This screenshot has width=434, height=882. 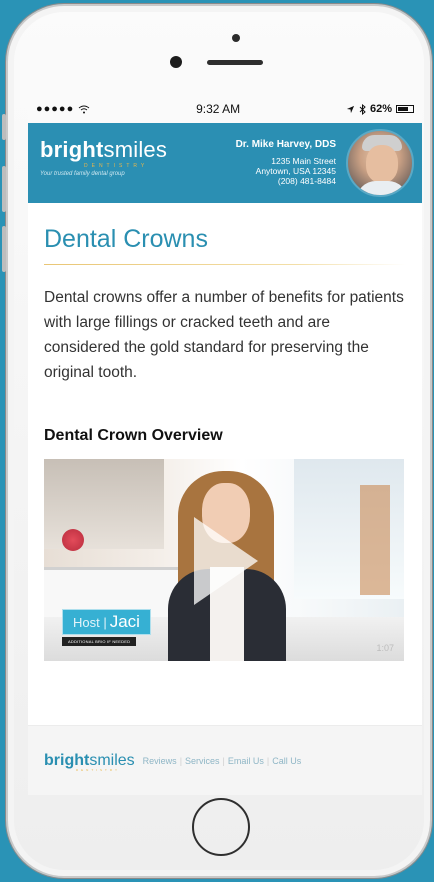 What do you see at coordinates (303, 161) in the screenshot?
I see `address-line-1: 1235 Main Street` at bounding box center [303, 161].